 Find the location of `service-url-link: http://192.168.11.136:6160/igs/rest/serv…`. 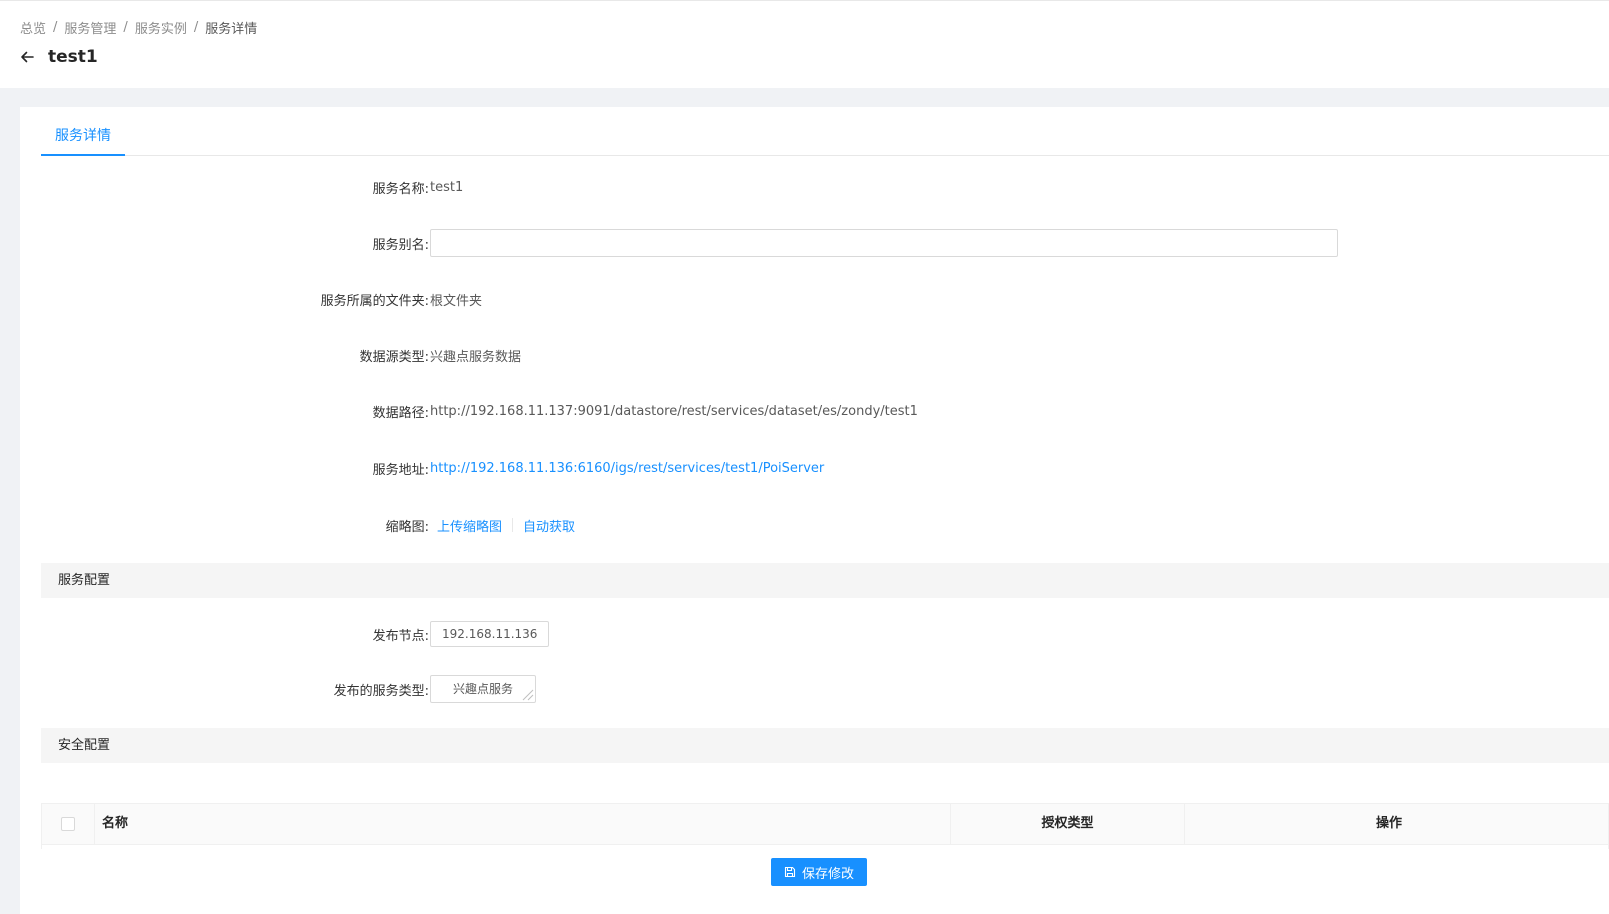

service-url-link: http://192.168.11.136:6160/igs/rest/serv… is located at coordinates (627, 468).